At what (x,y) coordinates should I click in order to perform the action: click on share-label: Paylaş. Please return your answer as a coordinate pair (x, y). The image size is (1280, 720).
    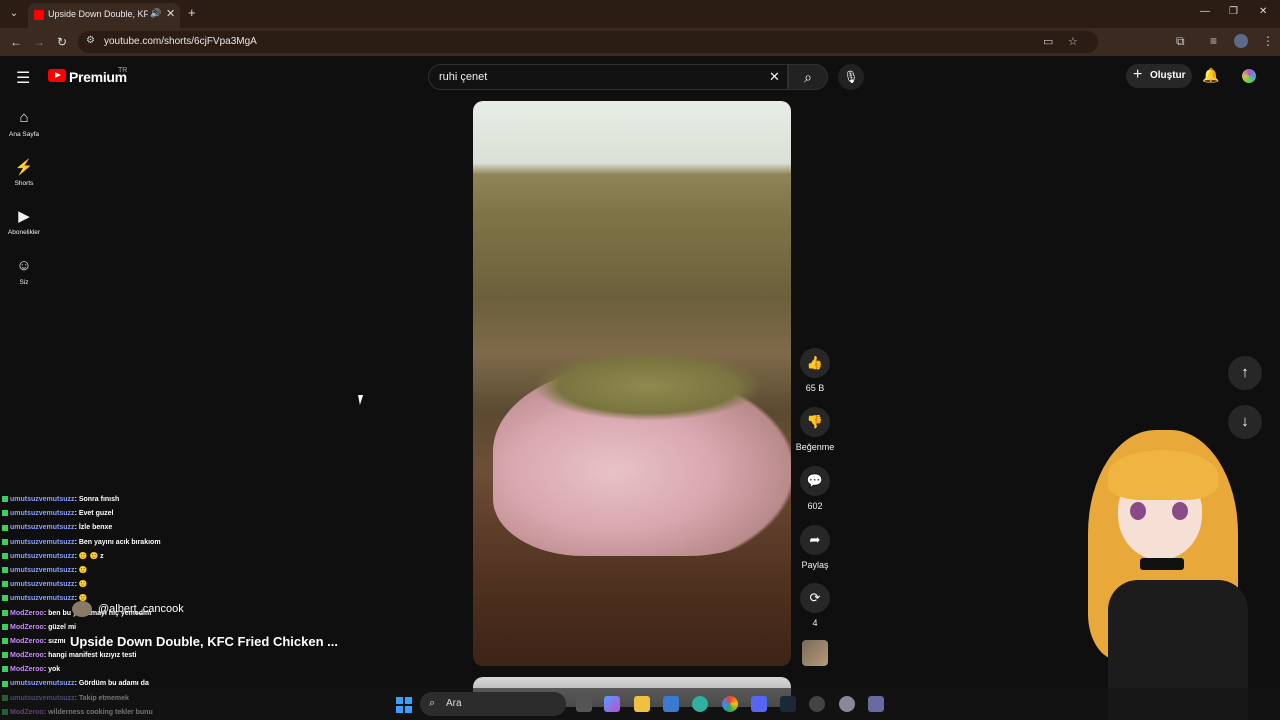
    Looking at the image, I should click on (815, 565).